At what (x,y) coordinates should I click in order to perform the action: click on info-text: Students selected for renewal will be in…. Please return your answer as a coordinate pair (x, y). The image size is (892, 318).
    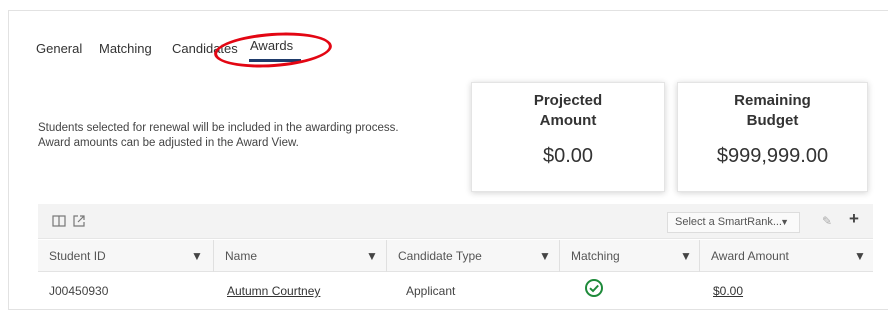
    Looking at the image, I should click on (218, 136).